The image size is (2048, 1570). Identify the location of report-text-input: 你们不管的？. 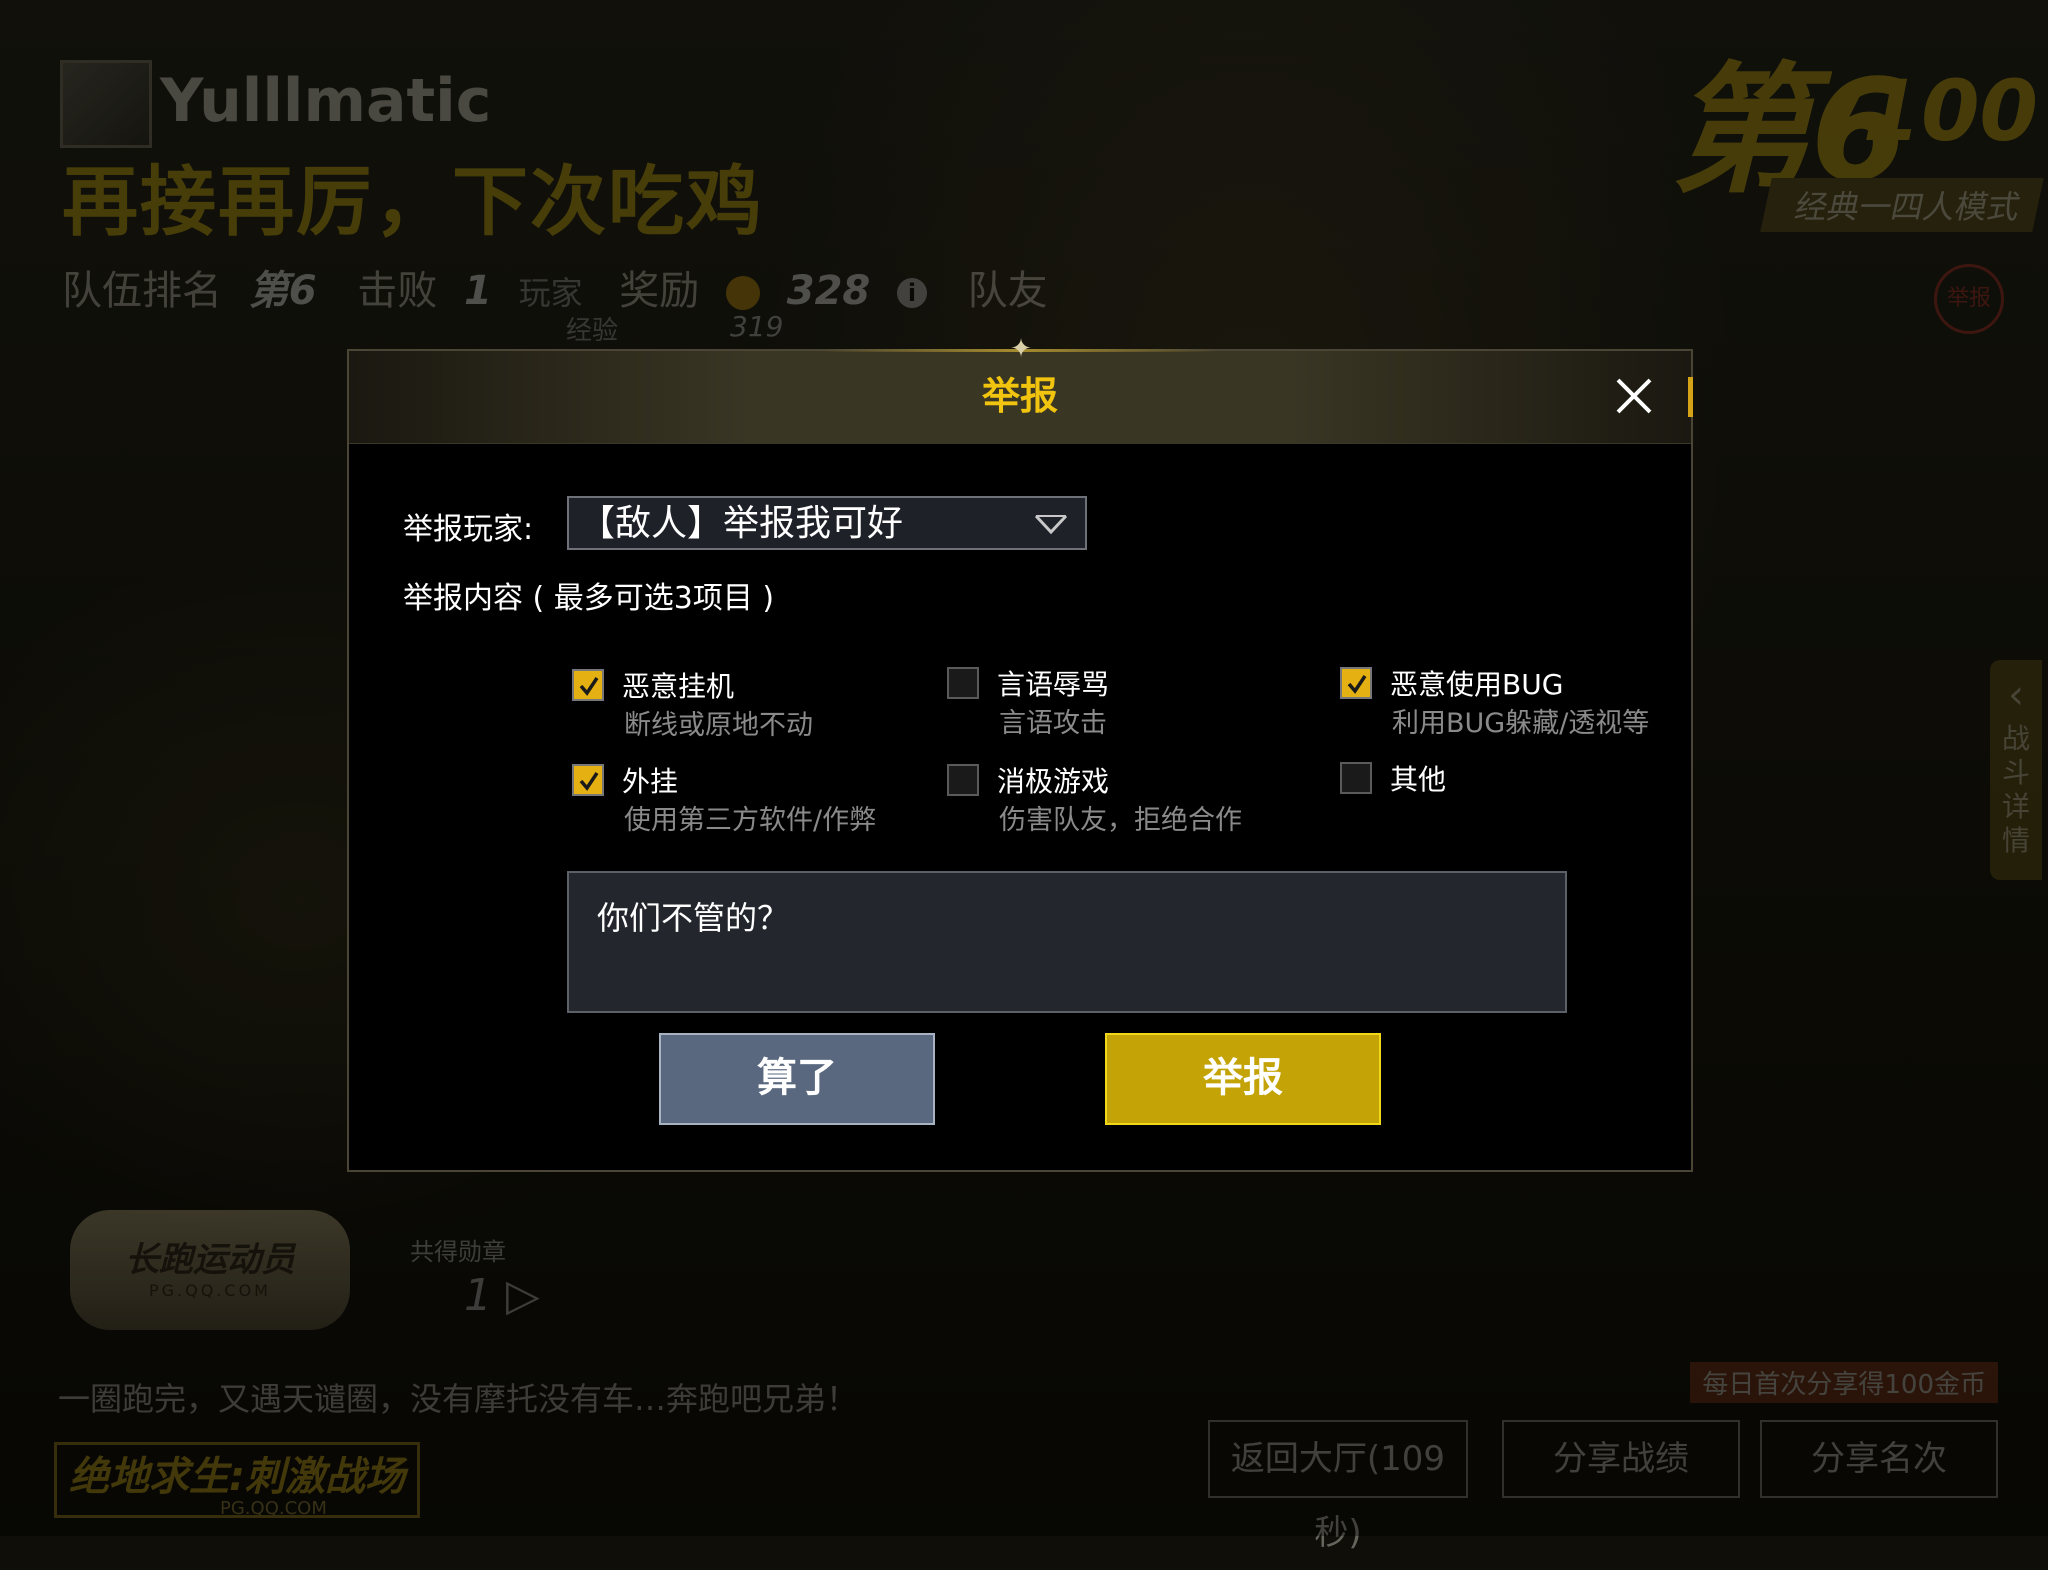
(1067, 942).